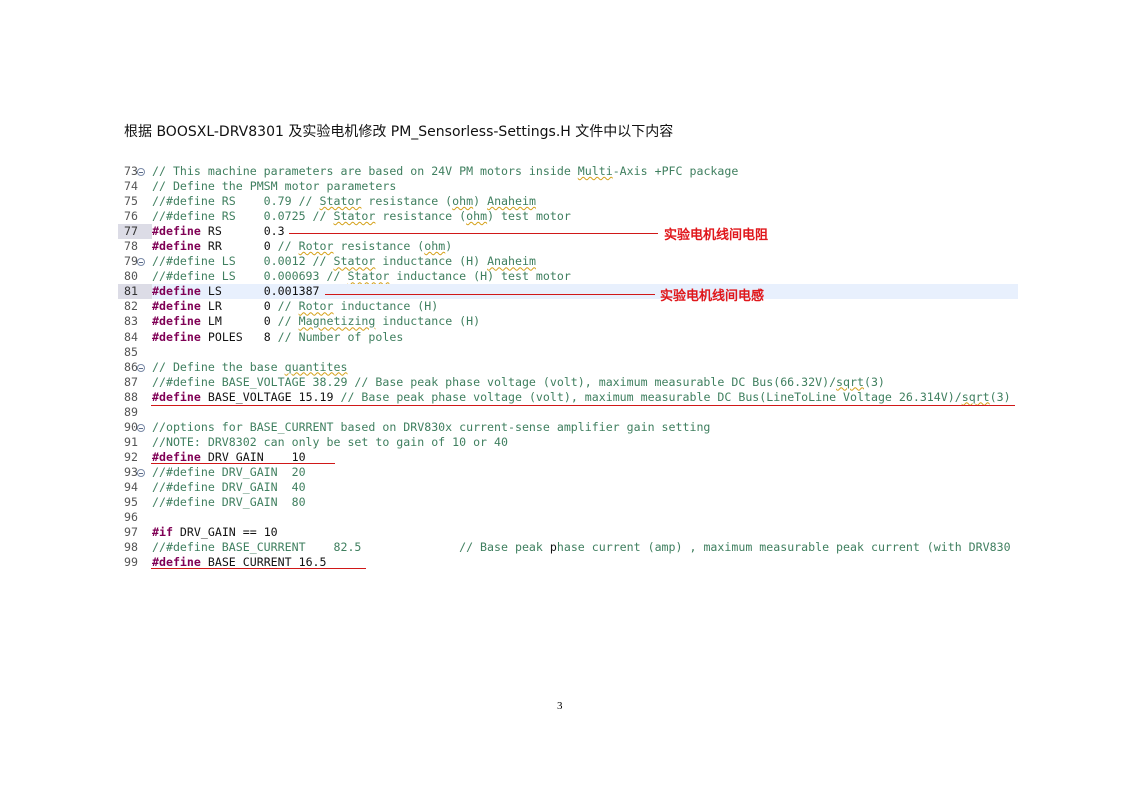 This screenshot has width=1123, height=794. Describe the element at coordinates (131, 186) in the screenshot. I see `line-number: 74` at that location.